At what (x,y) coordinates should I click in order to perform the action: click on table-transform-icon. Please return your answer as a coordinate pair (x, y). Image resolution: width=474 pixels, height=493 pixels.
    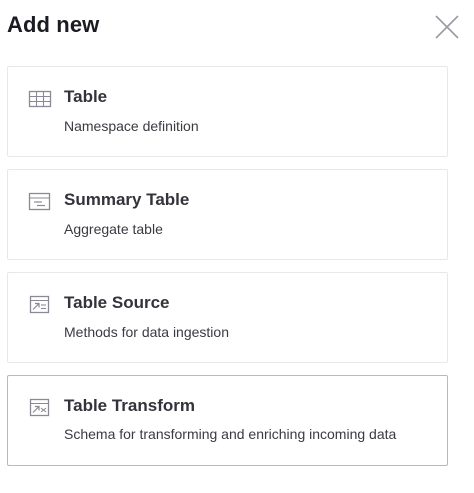
    Looking at the image, I should click on (40, 408).